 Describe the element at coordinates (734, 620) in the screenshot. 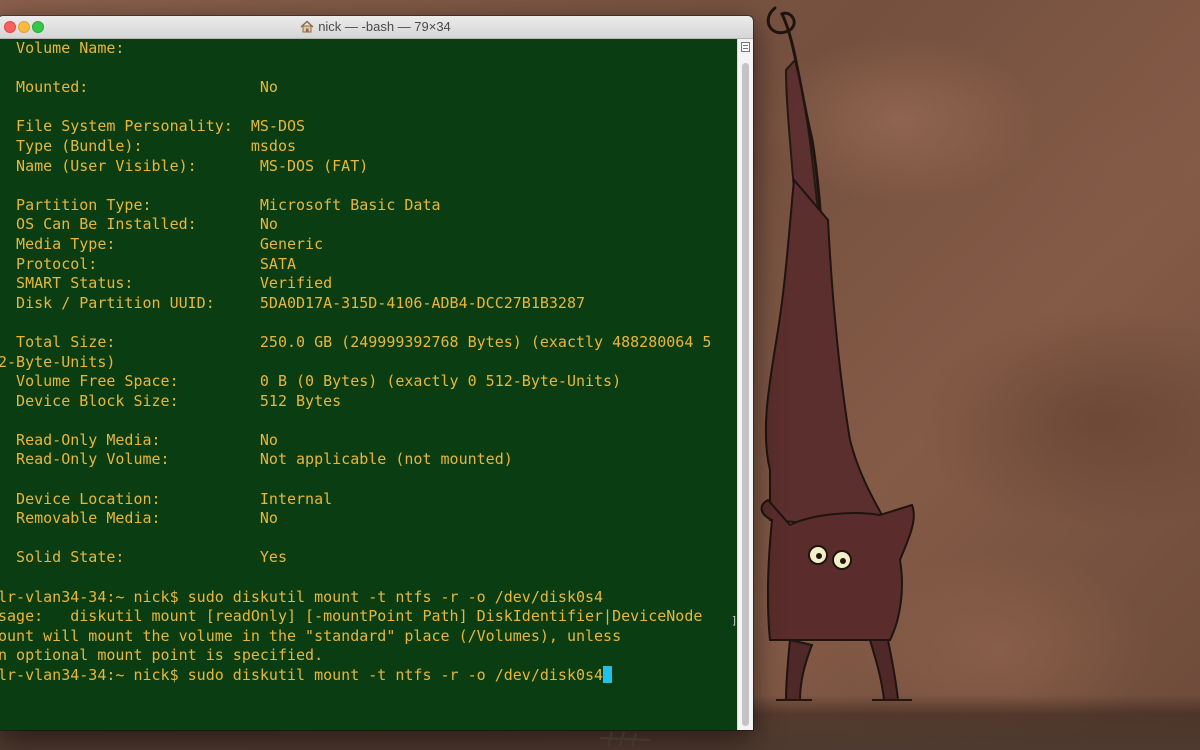

I see `bracket-mark: ]` at that location.